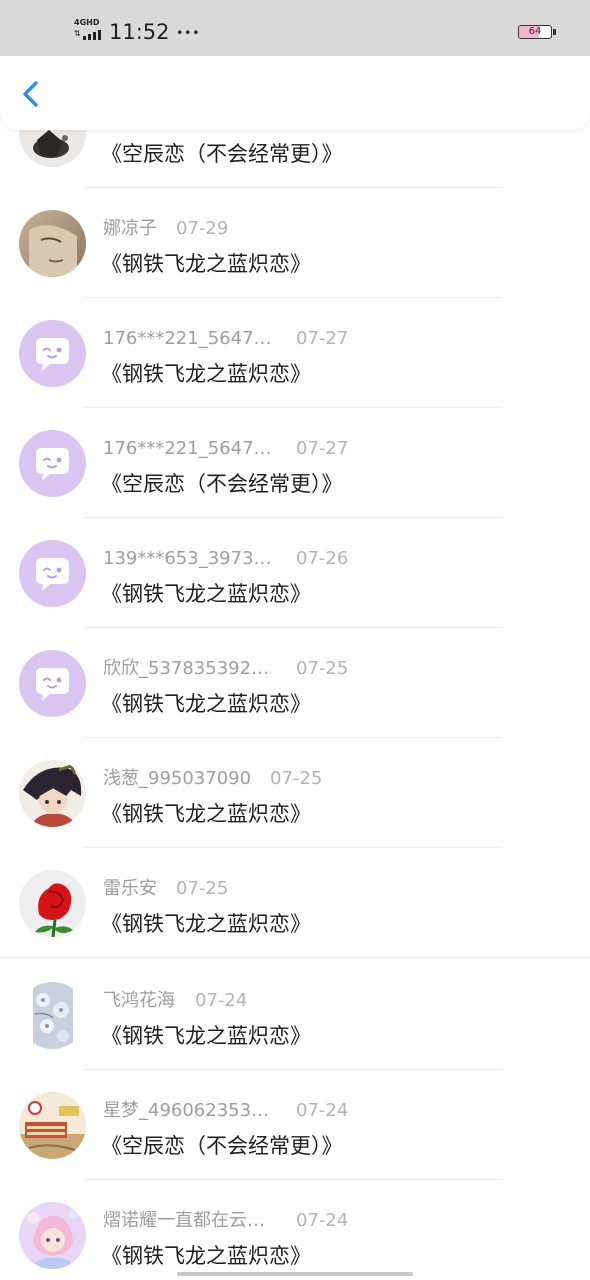  What do you see at coordinates (295, 573) in the screenshot?
I see `list-item: 139***653_3973… 07-26 《钢铁飞龙之蓝炽恋》` at bounding box center [295, 573].